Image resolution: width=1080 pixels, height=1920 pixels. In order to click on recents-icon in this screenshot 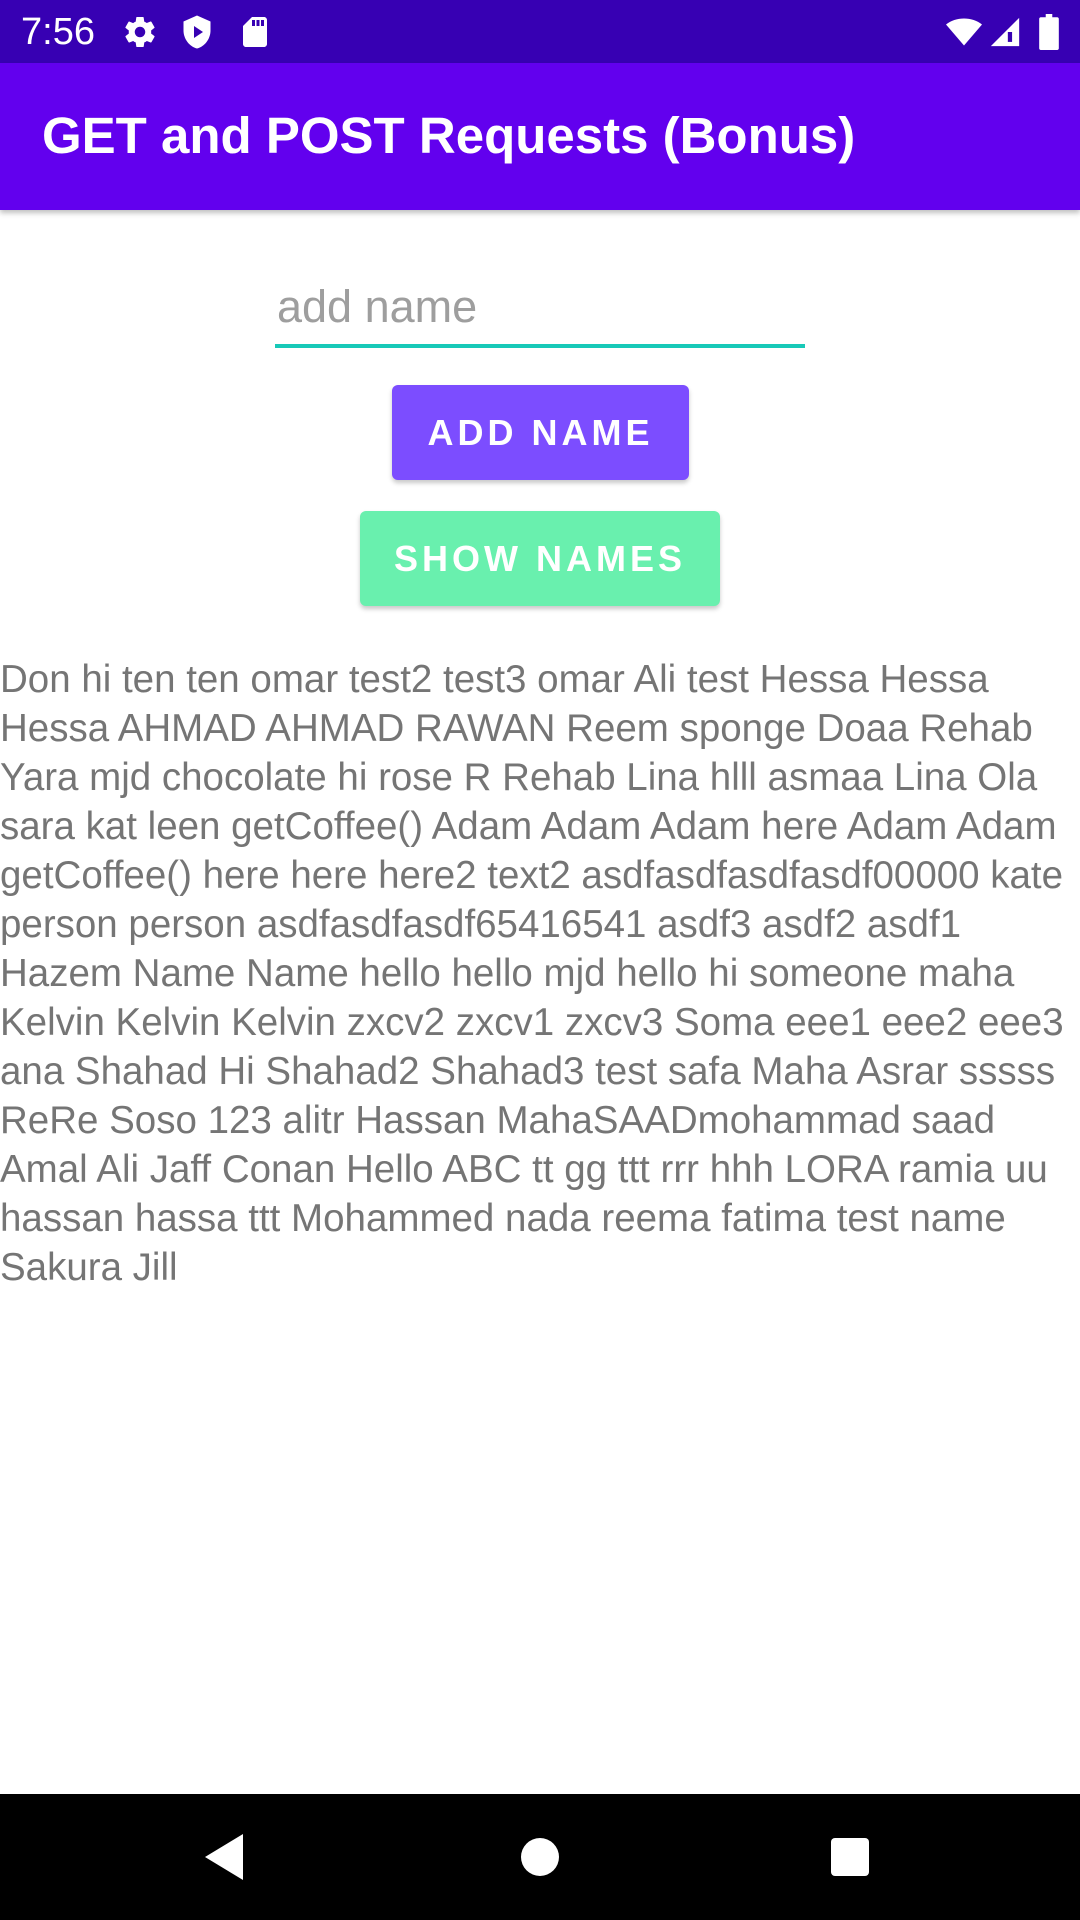, I will do `click(850, 1857)`.